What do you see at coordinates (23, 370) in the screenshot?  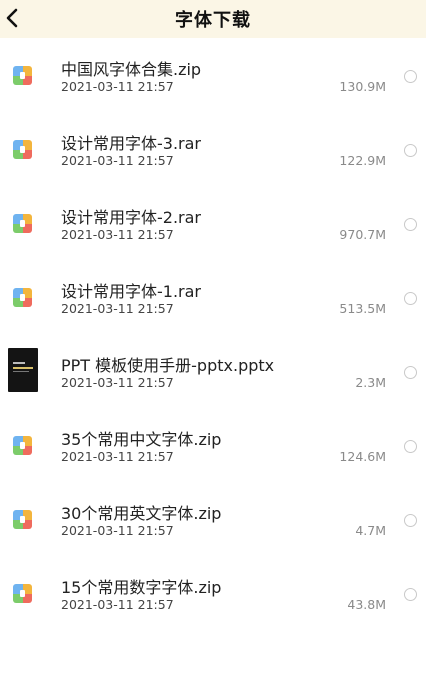 I see `pptx-thumbnail-icon` at bounding box center [23, 370].